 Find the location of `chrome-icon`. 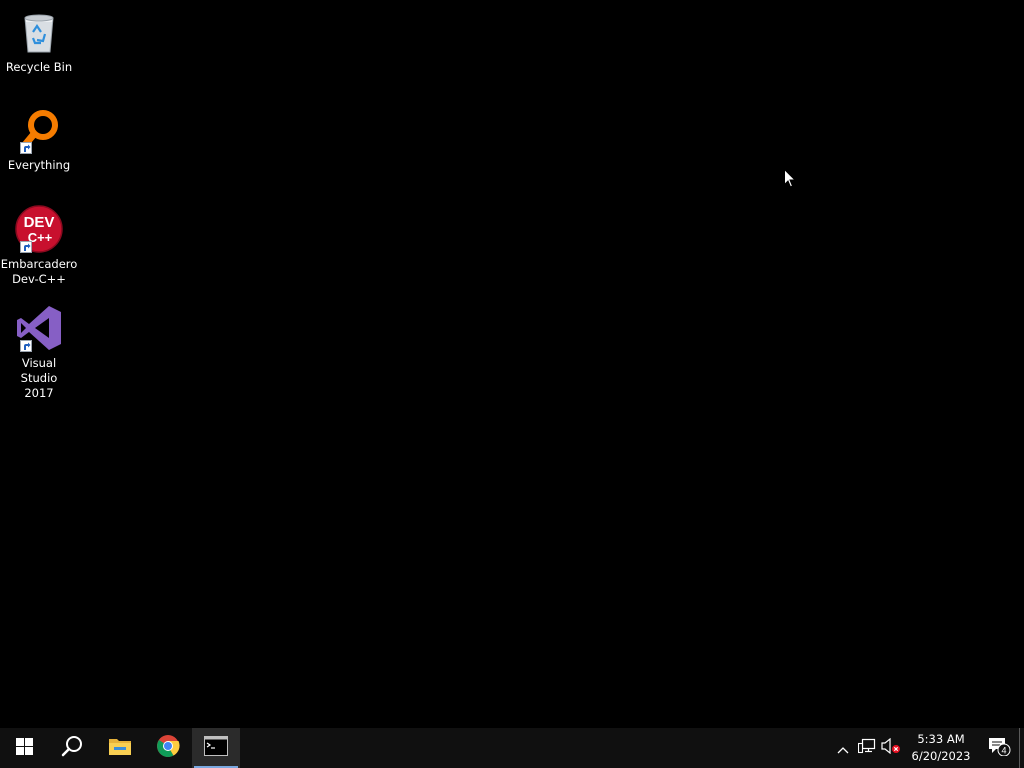

chrome-icon is located at coordinates (168, 748).